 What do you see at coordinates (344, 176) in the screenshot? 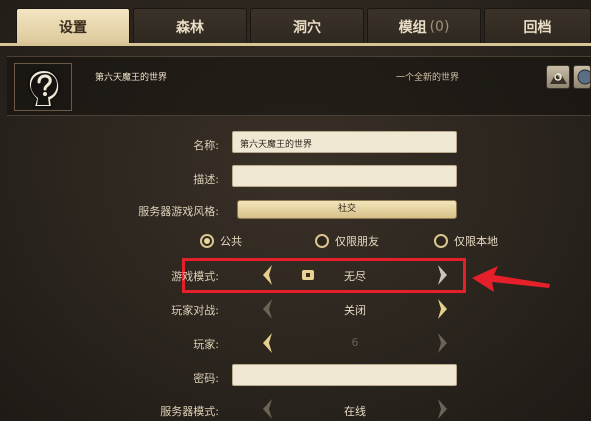
I see `description-input` at bounding box center [344, 176].